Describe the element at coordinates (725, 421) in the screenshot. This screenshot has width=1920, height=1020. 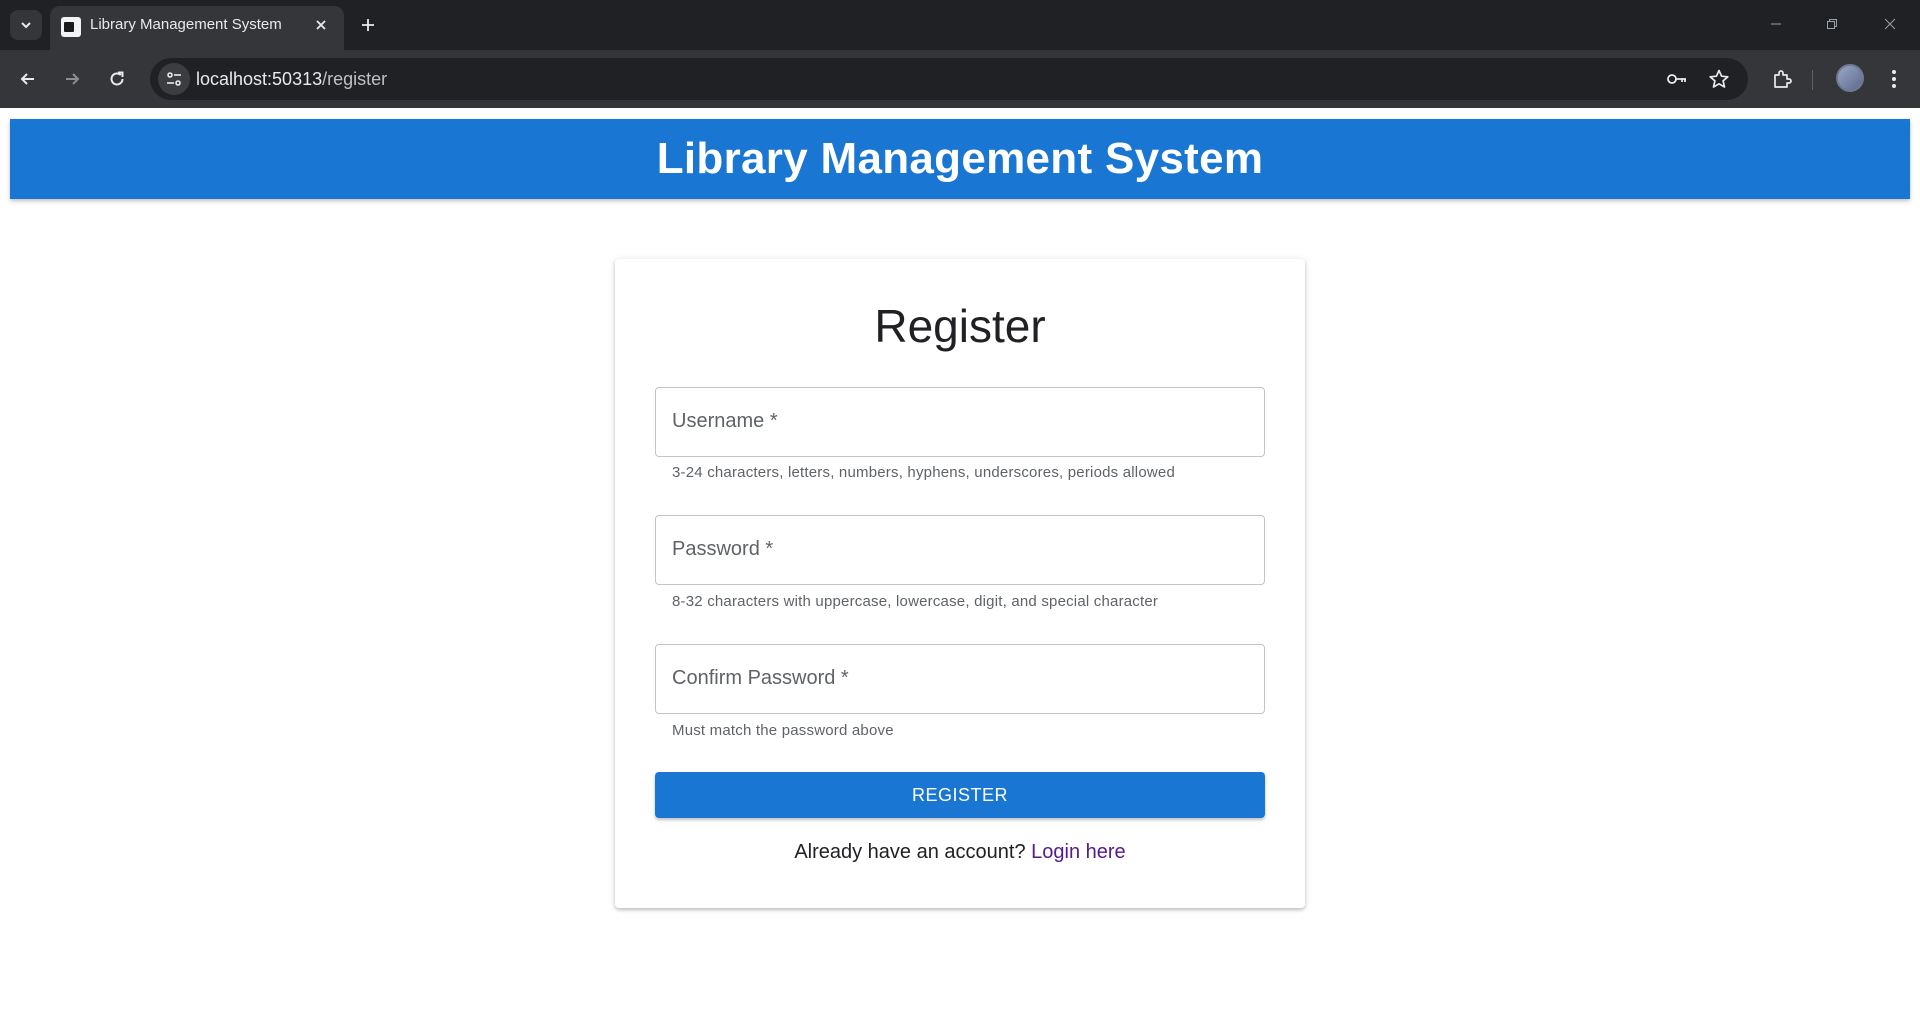
I see `username-label: Username *` at that location.